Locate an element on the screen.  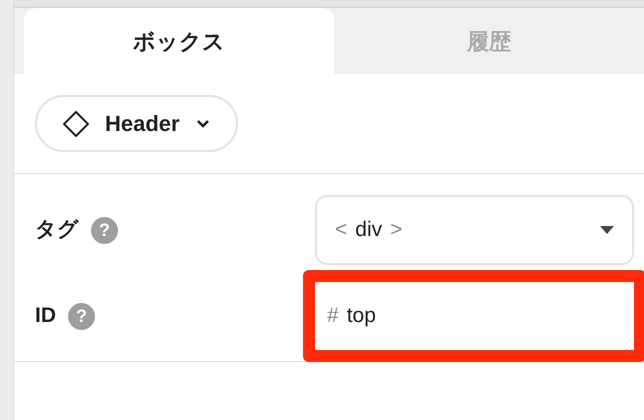
diamond-icon is located at coordinates (76, 123).